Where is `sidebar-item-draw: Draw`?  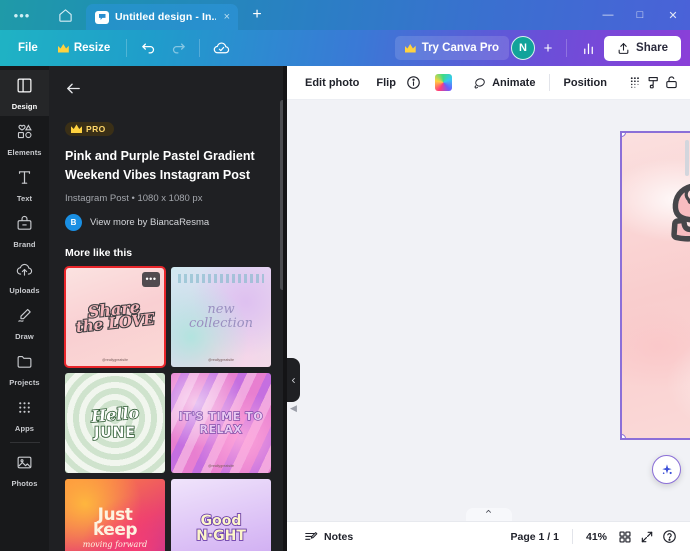
sidebar-item-draw: Draw is located at coordinates (24, 323).